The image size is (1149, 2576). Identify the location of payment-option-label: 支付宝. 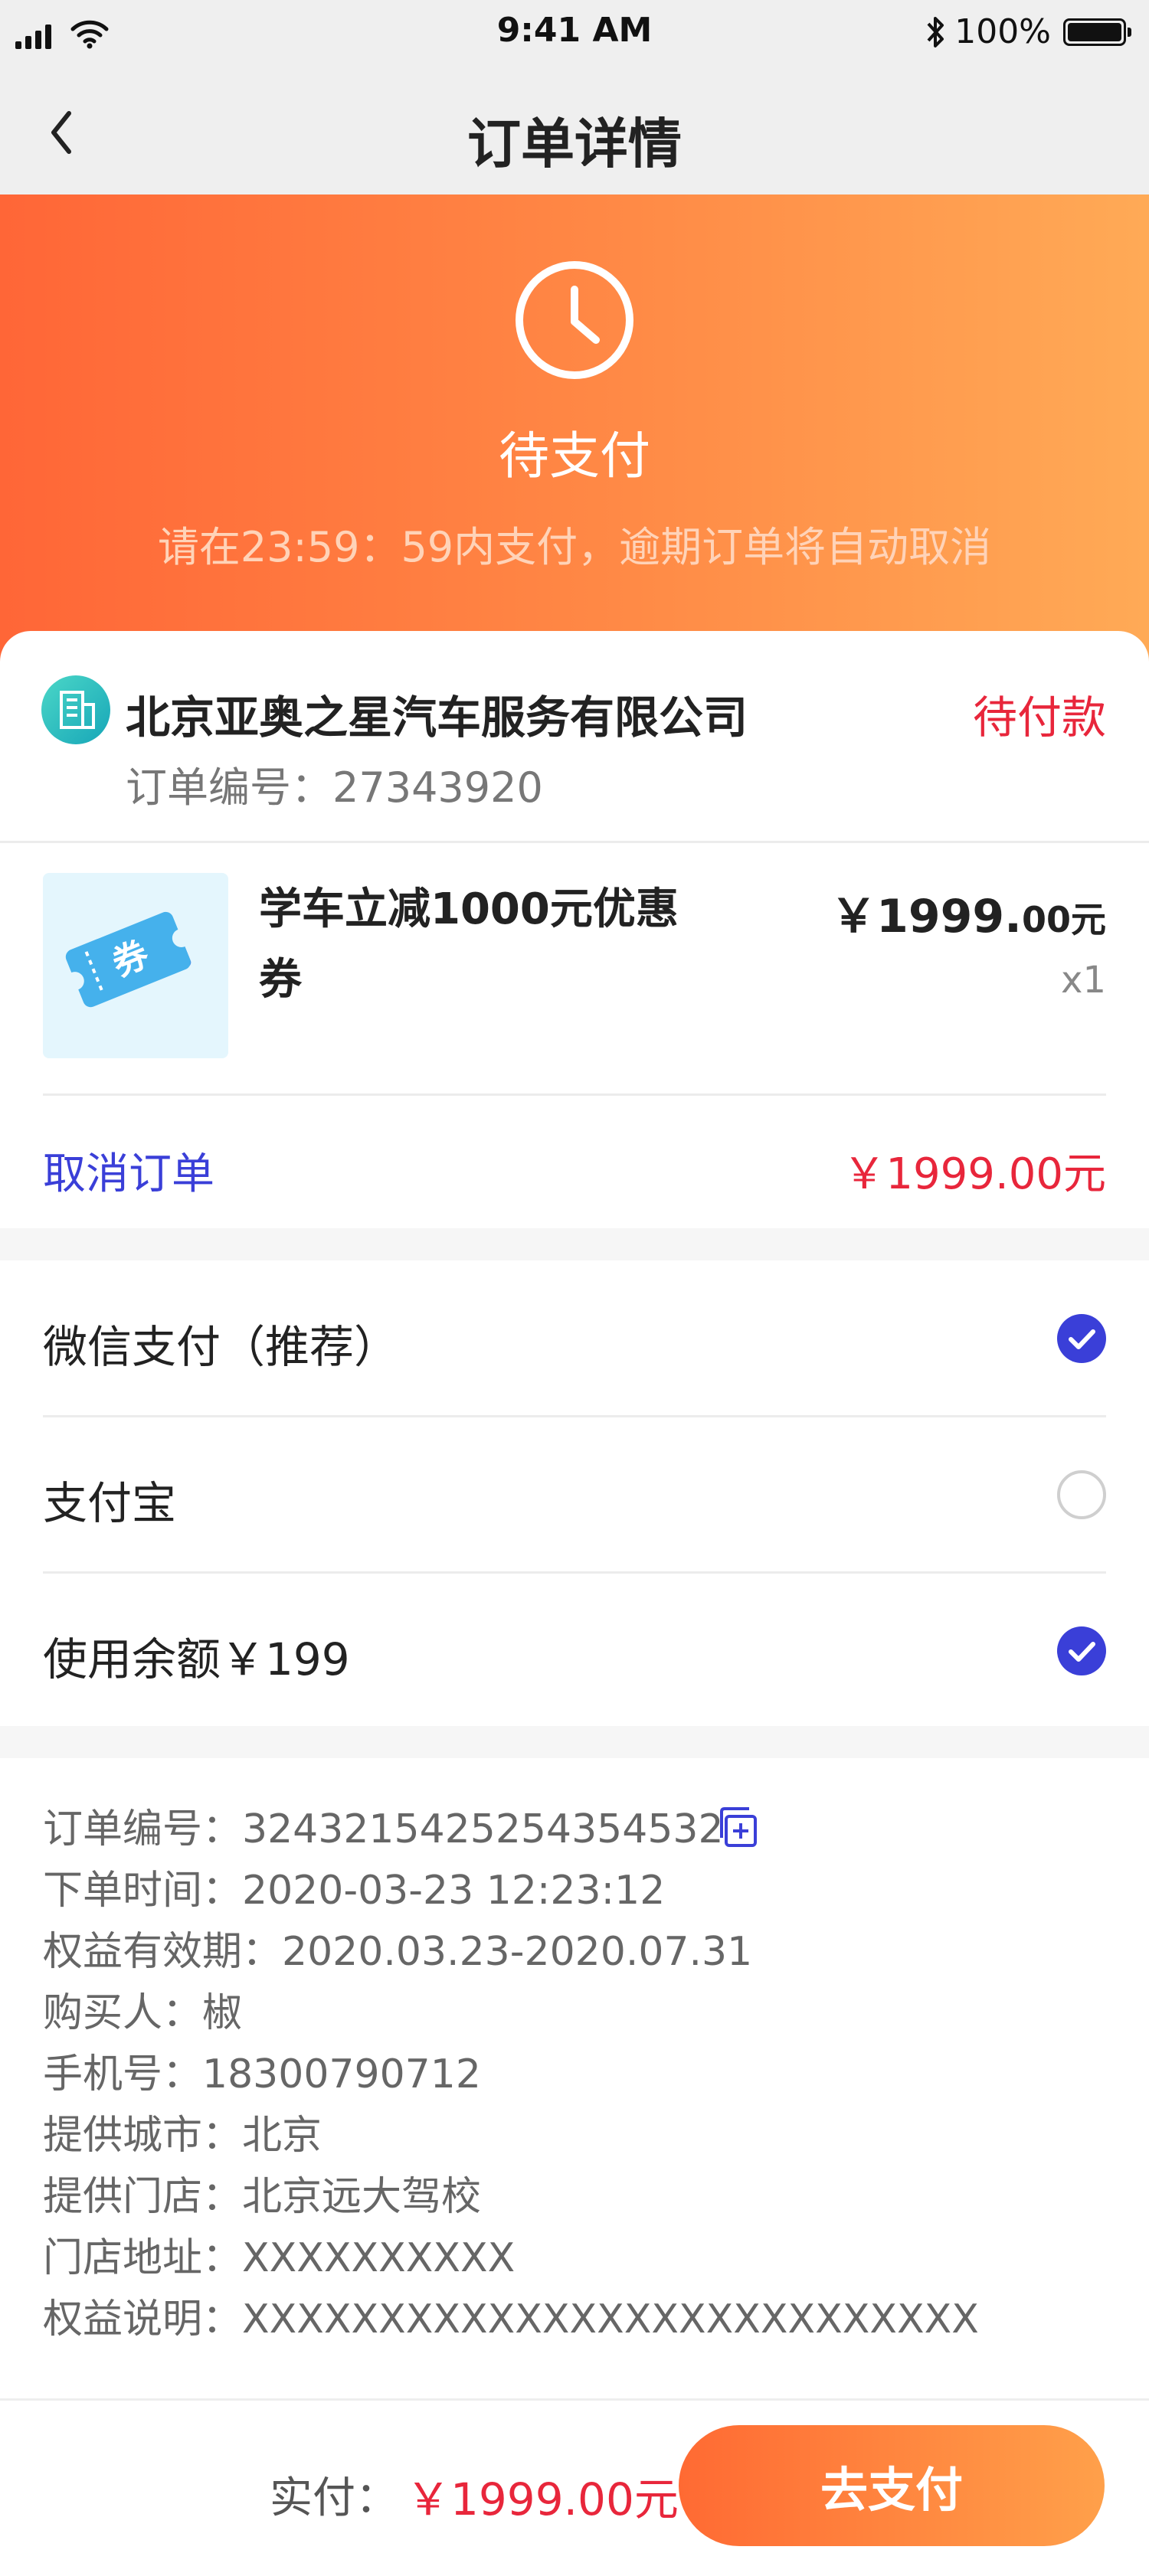
(110, 1503).